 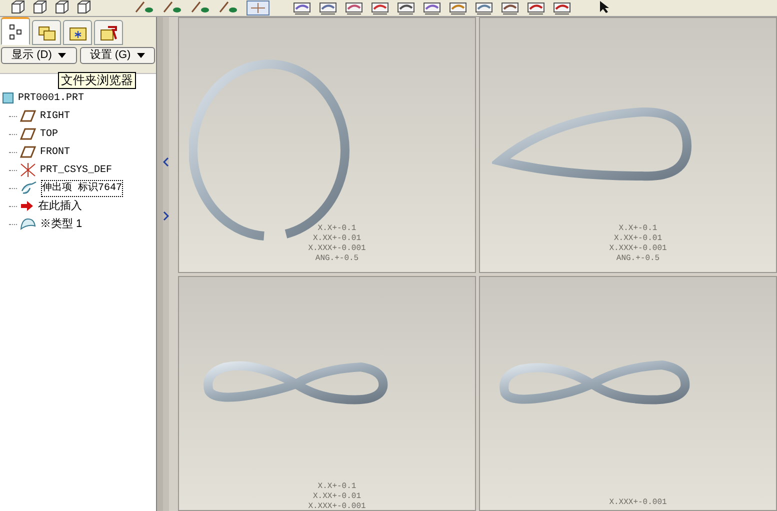 What do you see at coordinates (117, 55) in the screenshot?
I see `dropdown-button: 设置 (G)` at bounding box center [117, 55].